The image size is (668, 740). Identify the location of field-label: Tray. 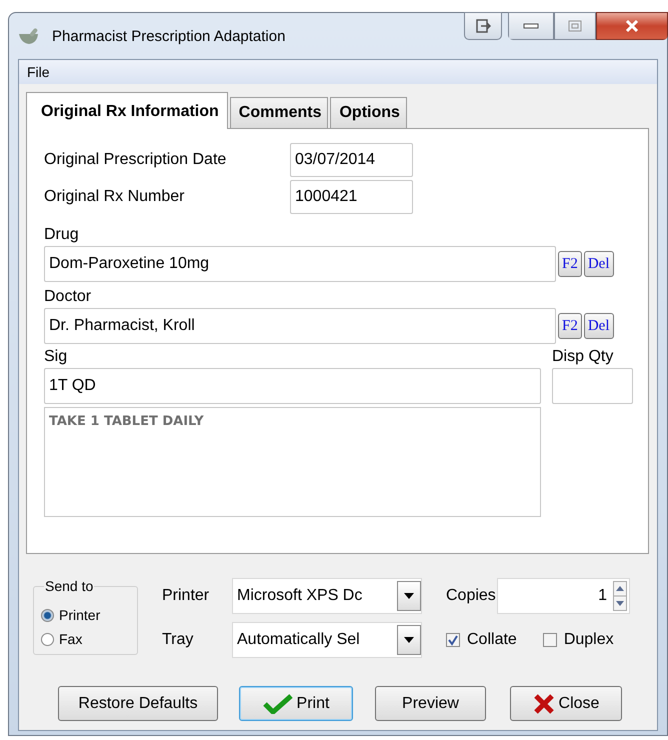
(178, 640).